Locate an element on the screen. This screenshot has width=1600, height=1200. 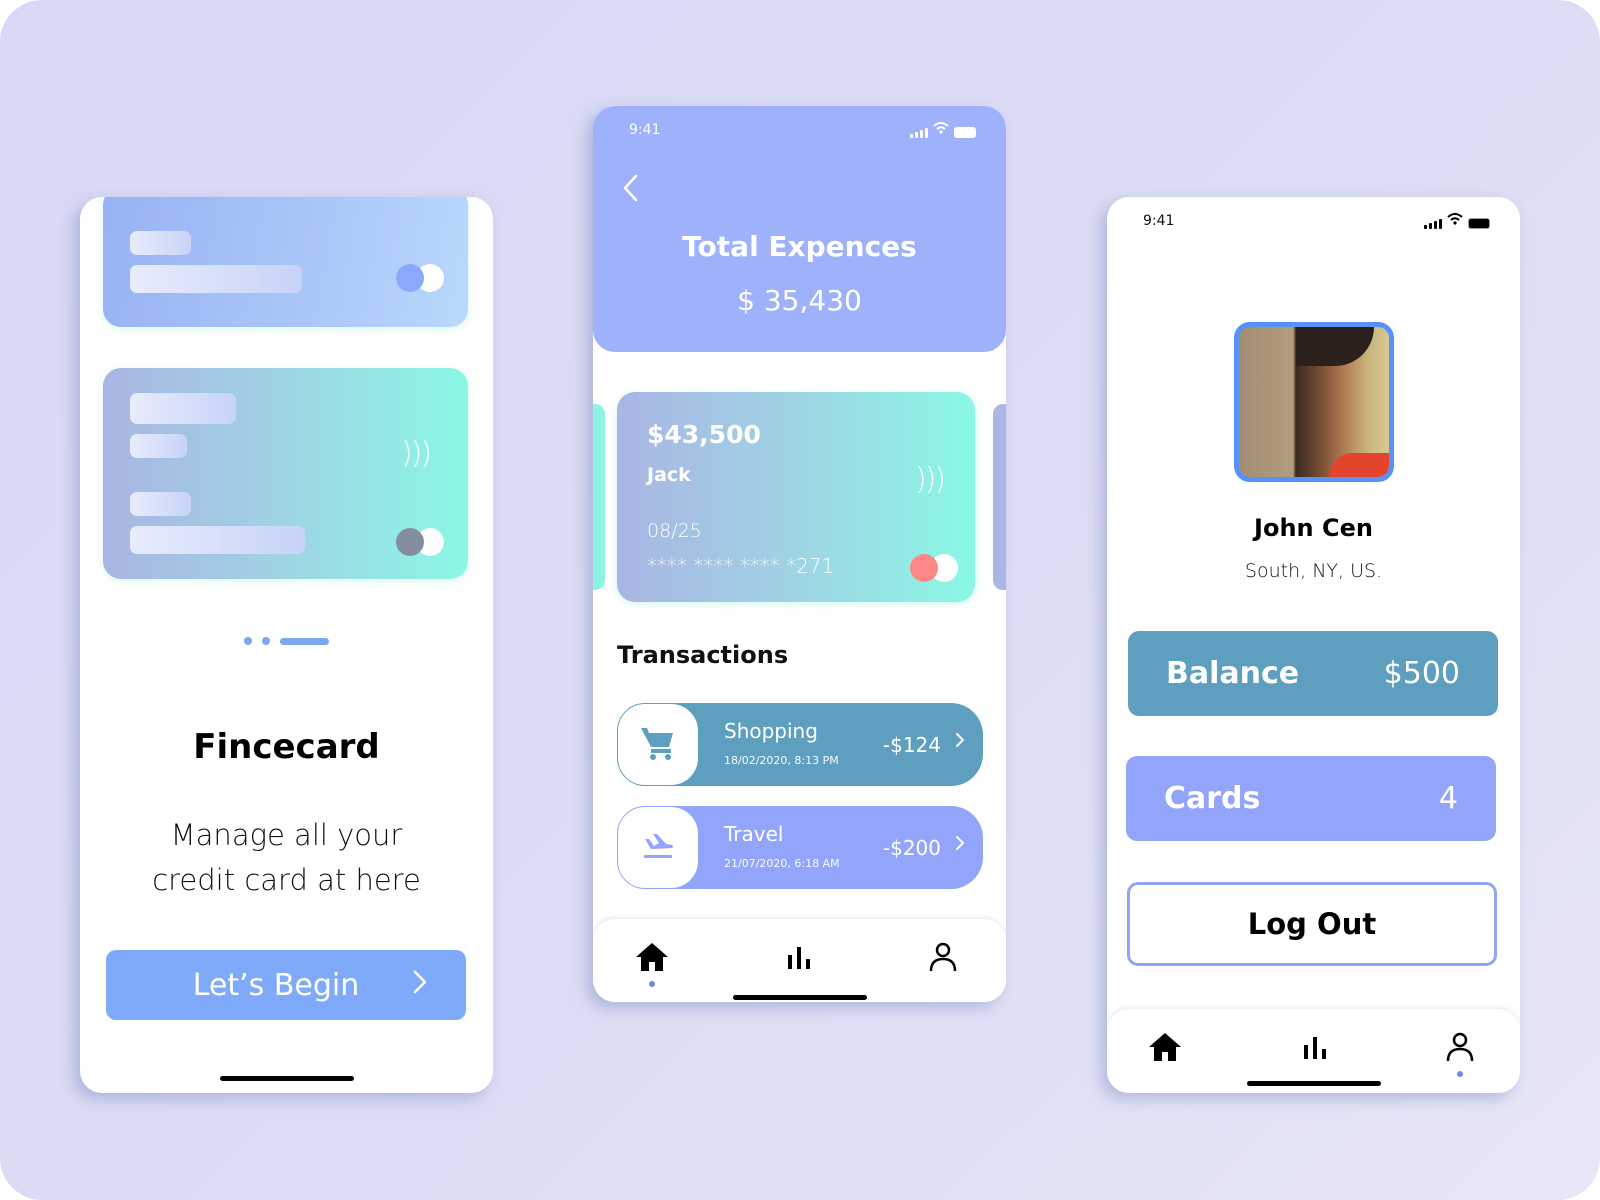
profile-name: John Cen is located at coordinates (1313, 528).